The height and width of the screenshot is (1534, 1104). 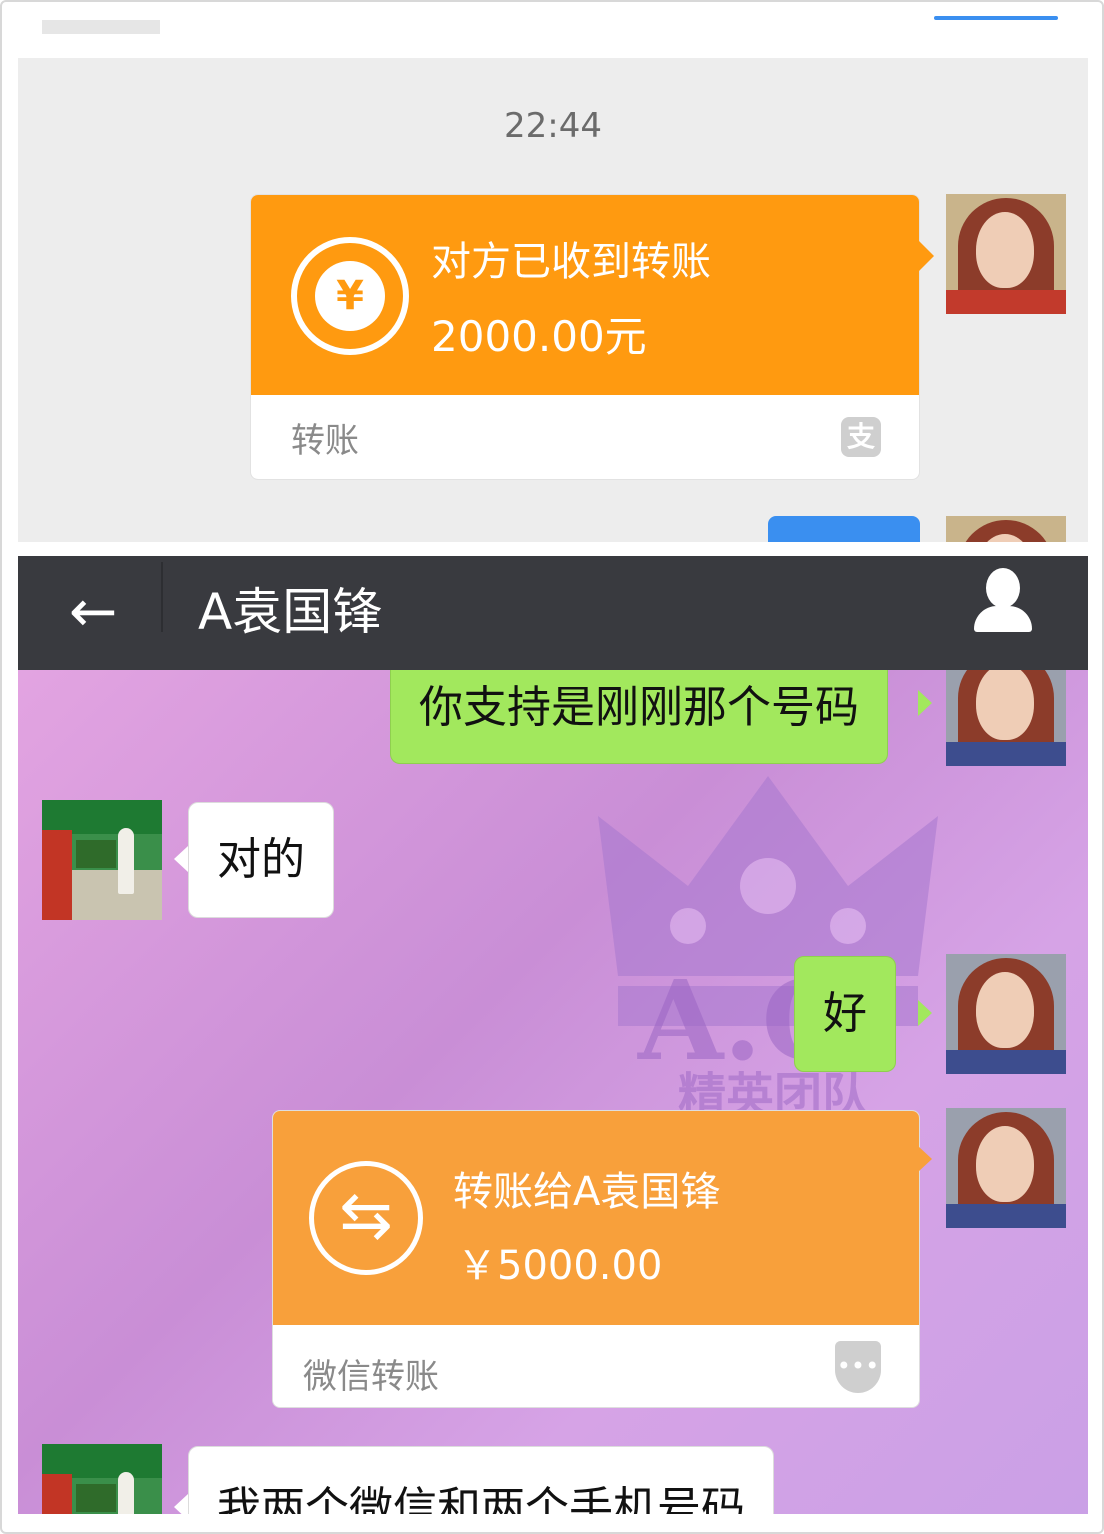 What do you see at coordinates (639, 712) in the screenshot?
I see `message-bubble-self: 你支持是刚刚那个号码` at bounding box center [639, 712].